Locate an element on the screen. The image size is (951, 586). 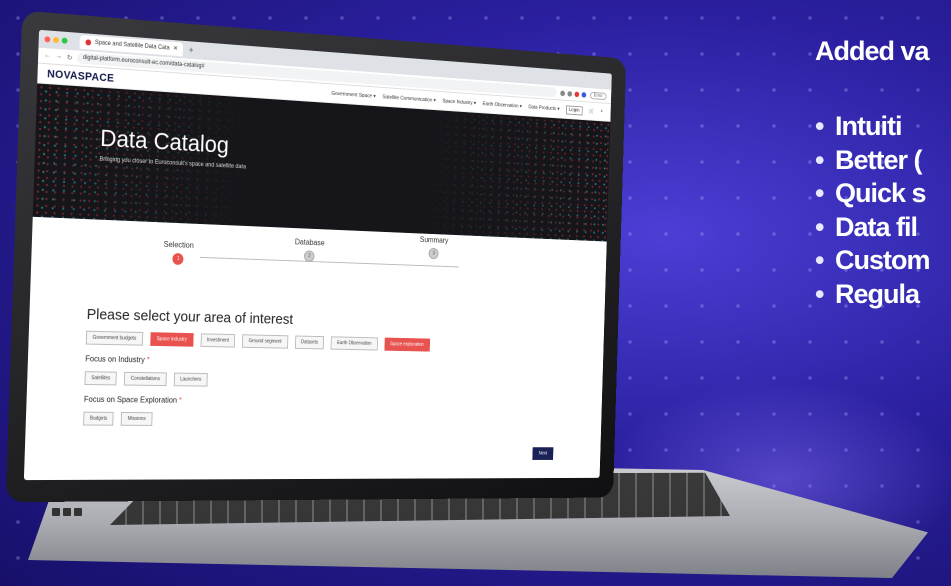
industry-chip: Satellites is located at coordinates (101, 378).